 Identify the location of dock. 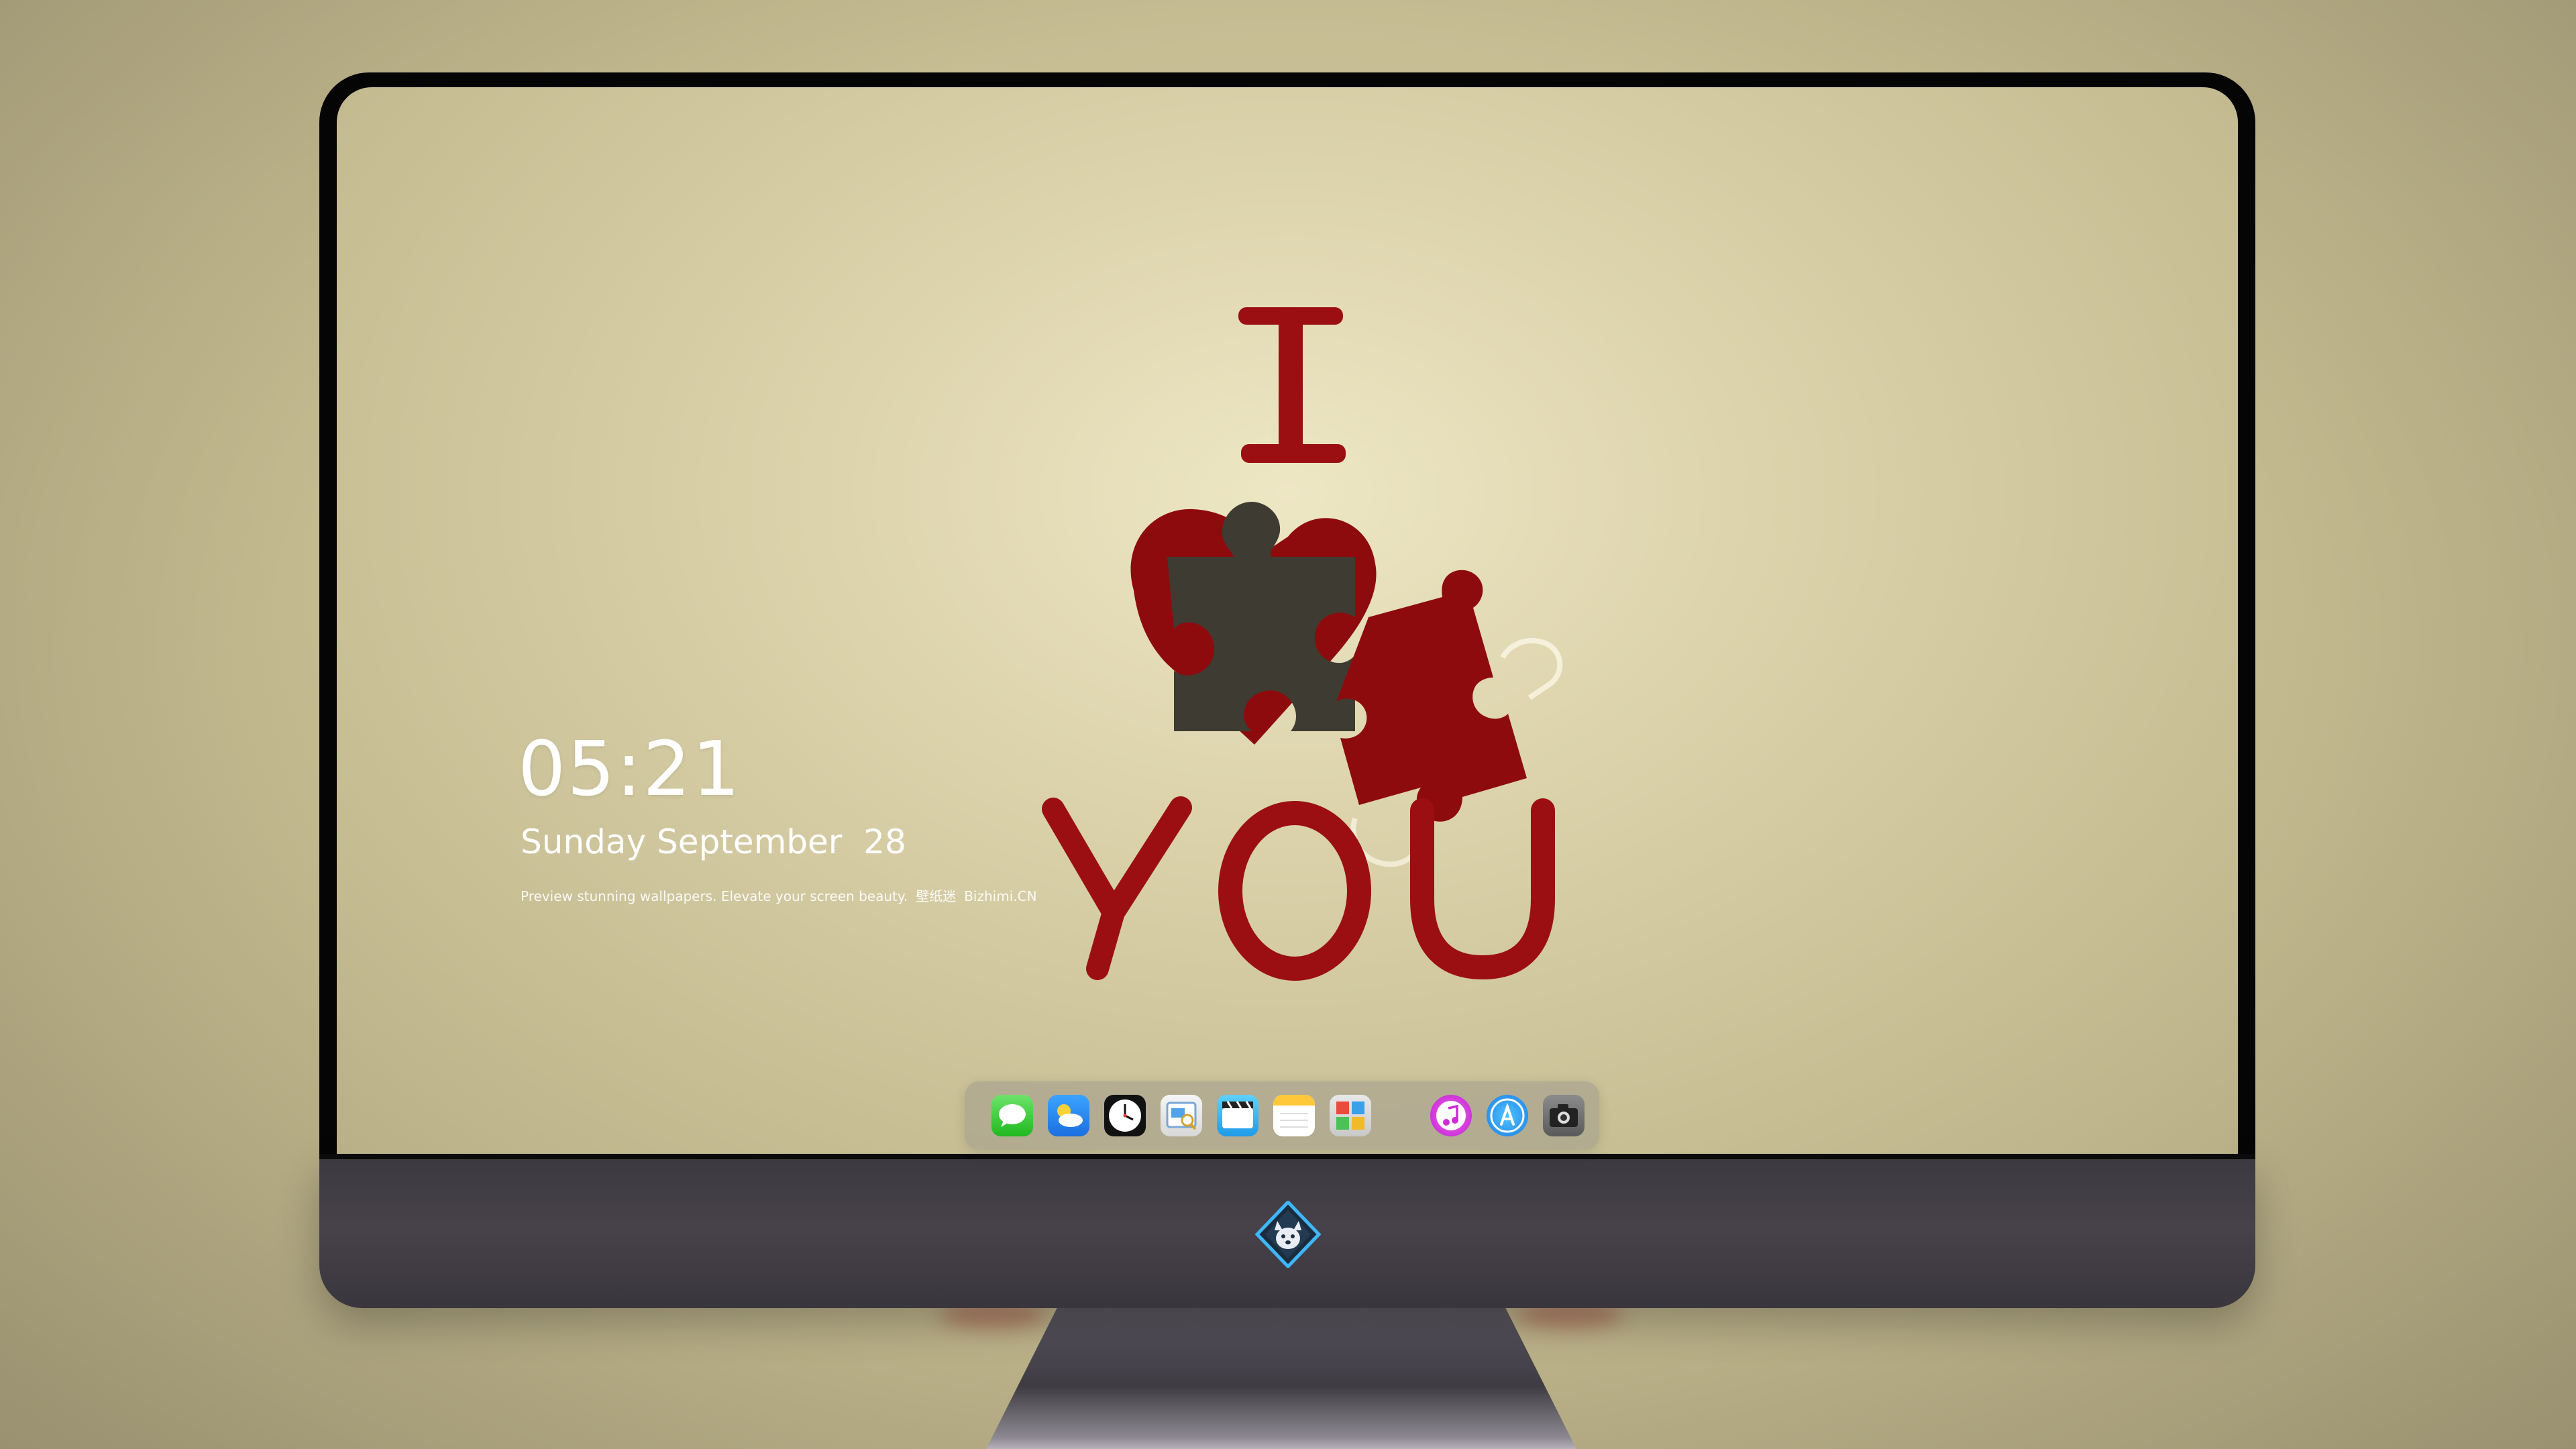
(1282, 1115).